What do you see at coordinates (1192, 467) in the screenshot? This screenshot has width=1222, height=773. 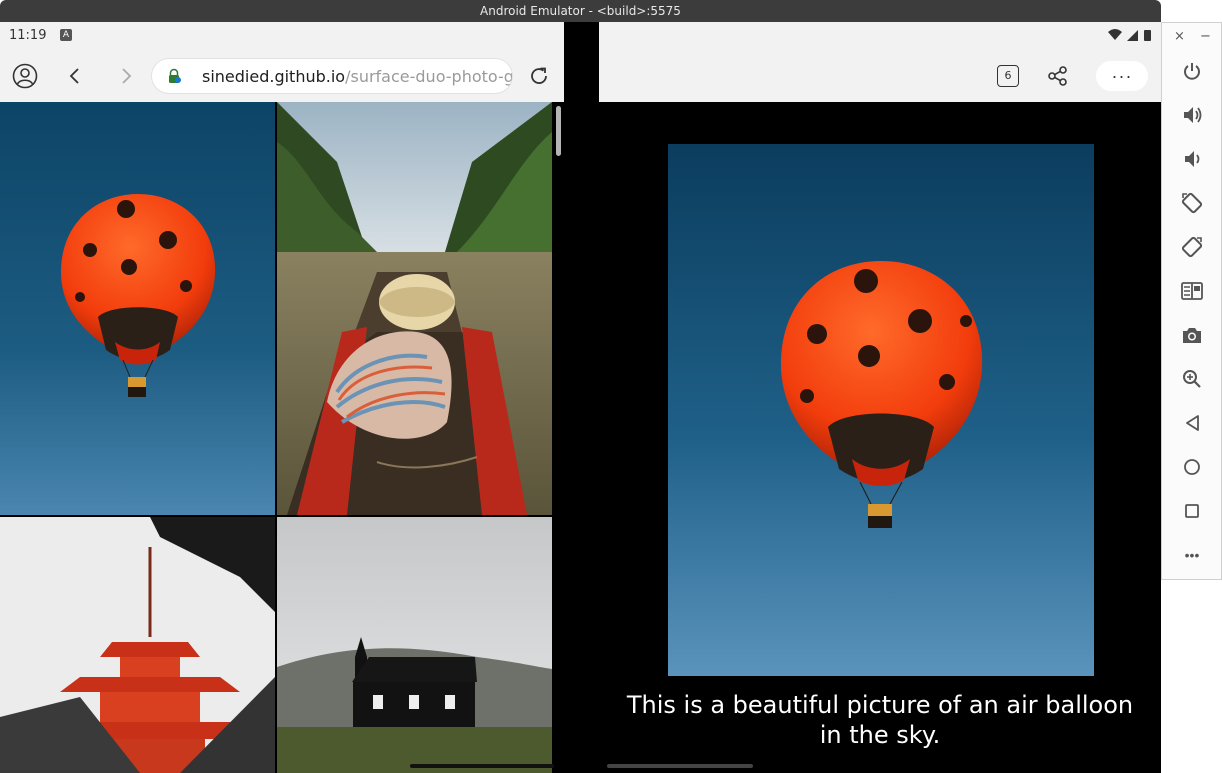 I see `home-icon` at bounding box center [1192, 467].